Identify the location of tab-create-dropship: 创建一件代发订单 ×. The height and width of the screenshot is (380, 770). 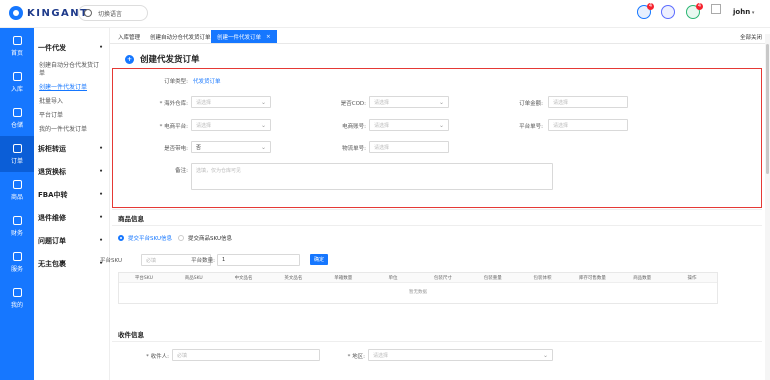
(244, 36).